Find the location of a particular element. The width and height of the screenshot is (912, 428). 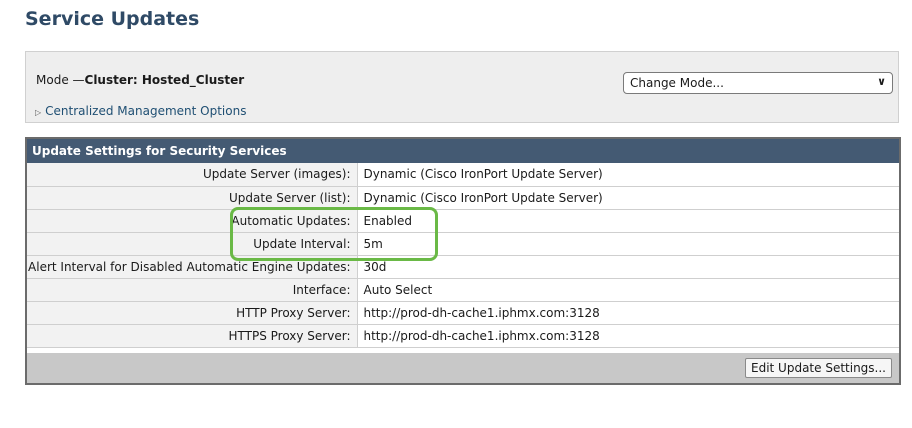

centralized-management-link: ▷ Centralized Management Options is located at coordinates (140, 111).